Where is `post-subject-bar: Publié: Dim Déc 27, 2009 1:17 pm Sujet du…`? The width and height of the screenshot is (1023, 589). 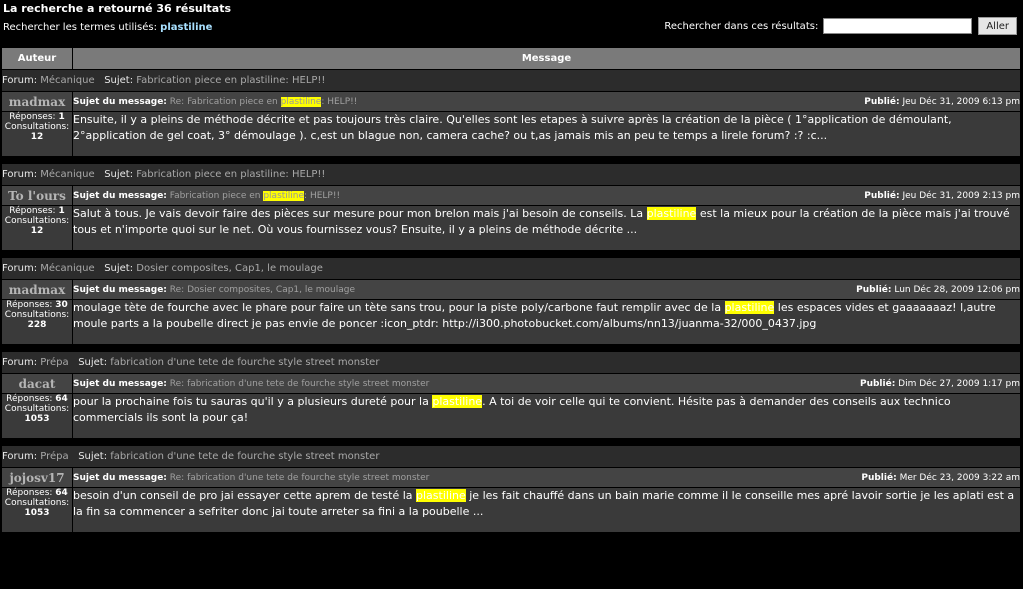 post-subject-bar: Publié: Dim Déc 27, 2009 1:17 pm Sujet du… is located at coordinates (546, 383).